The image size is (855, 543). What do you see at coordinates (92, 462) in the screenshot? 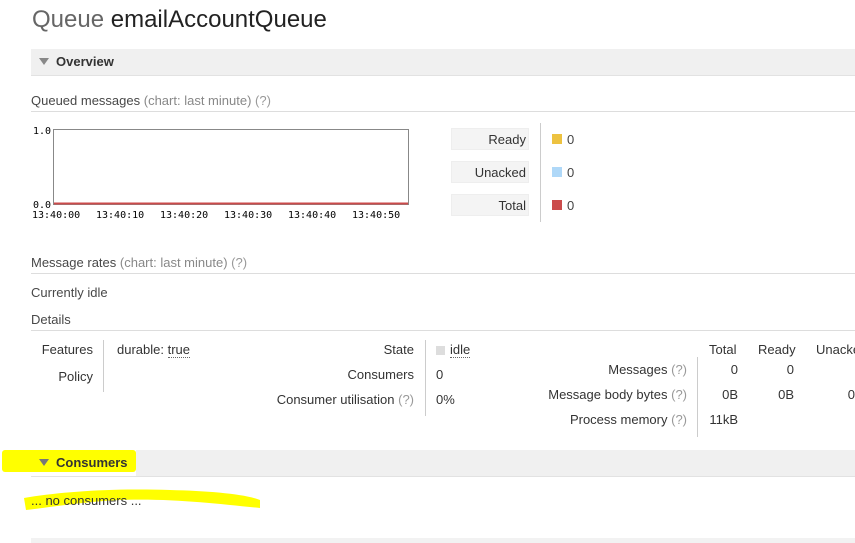
I see `consumers-title: Consumers` at bounding box center [92, 462].